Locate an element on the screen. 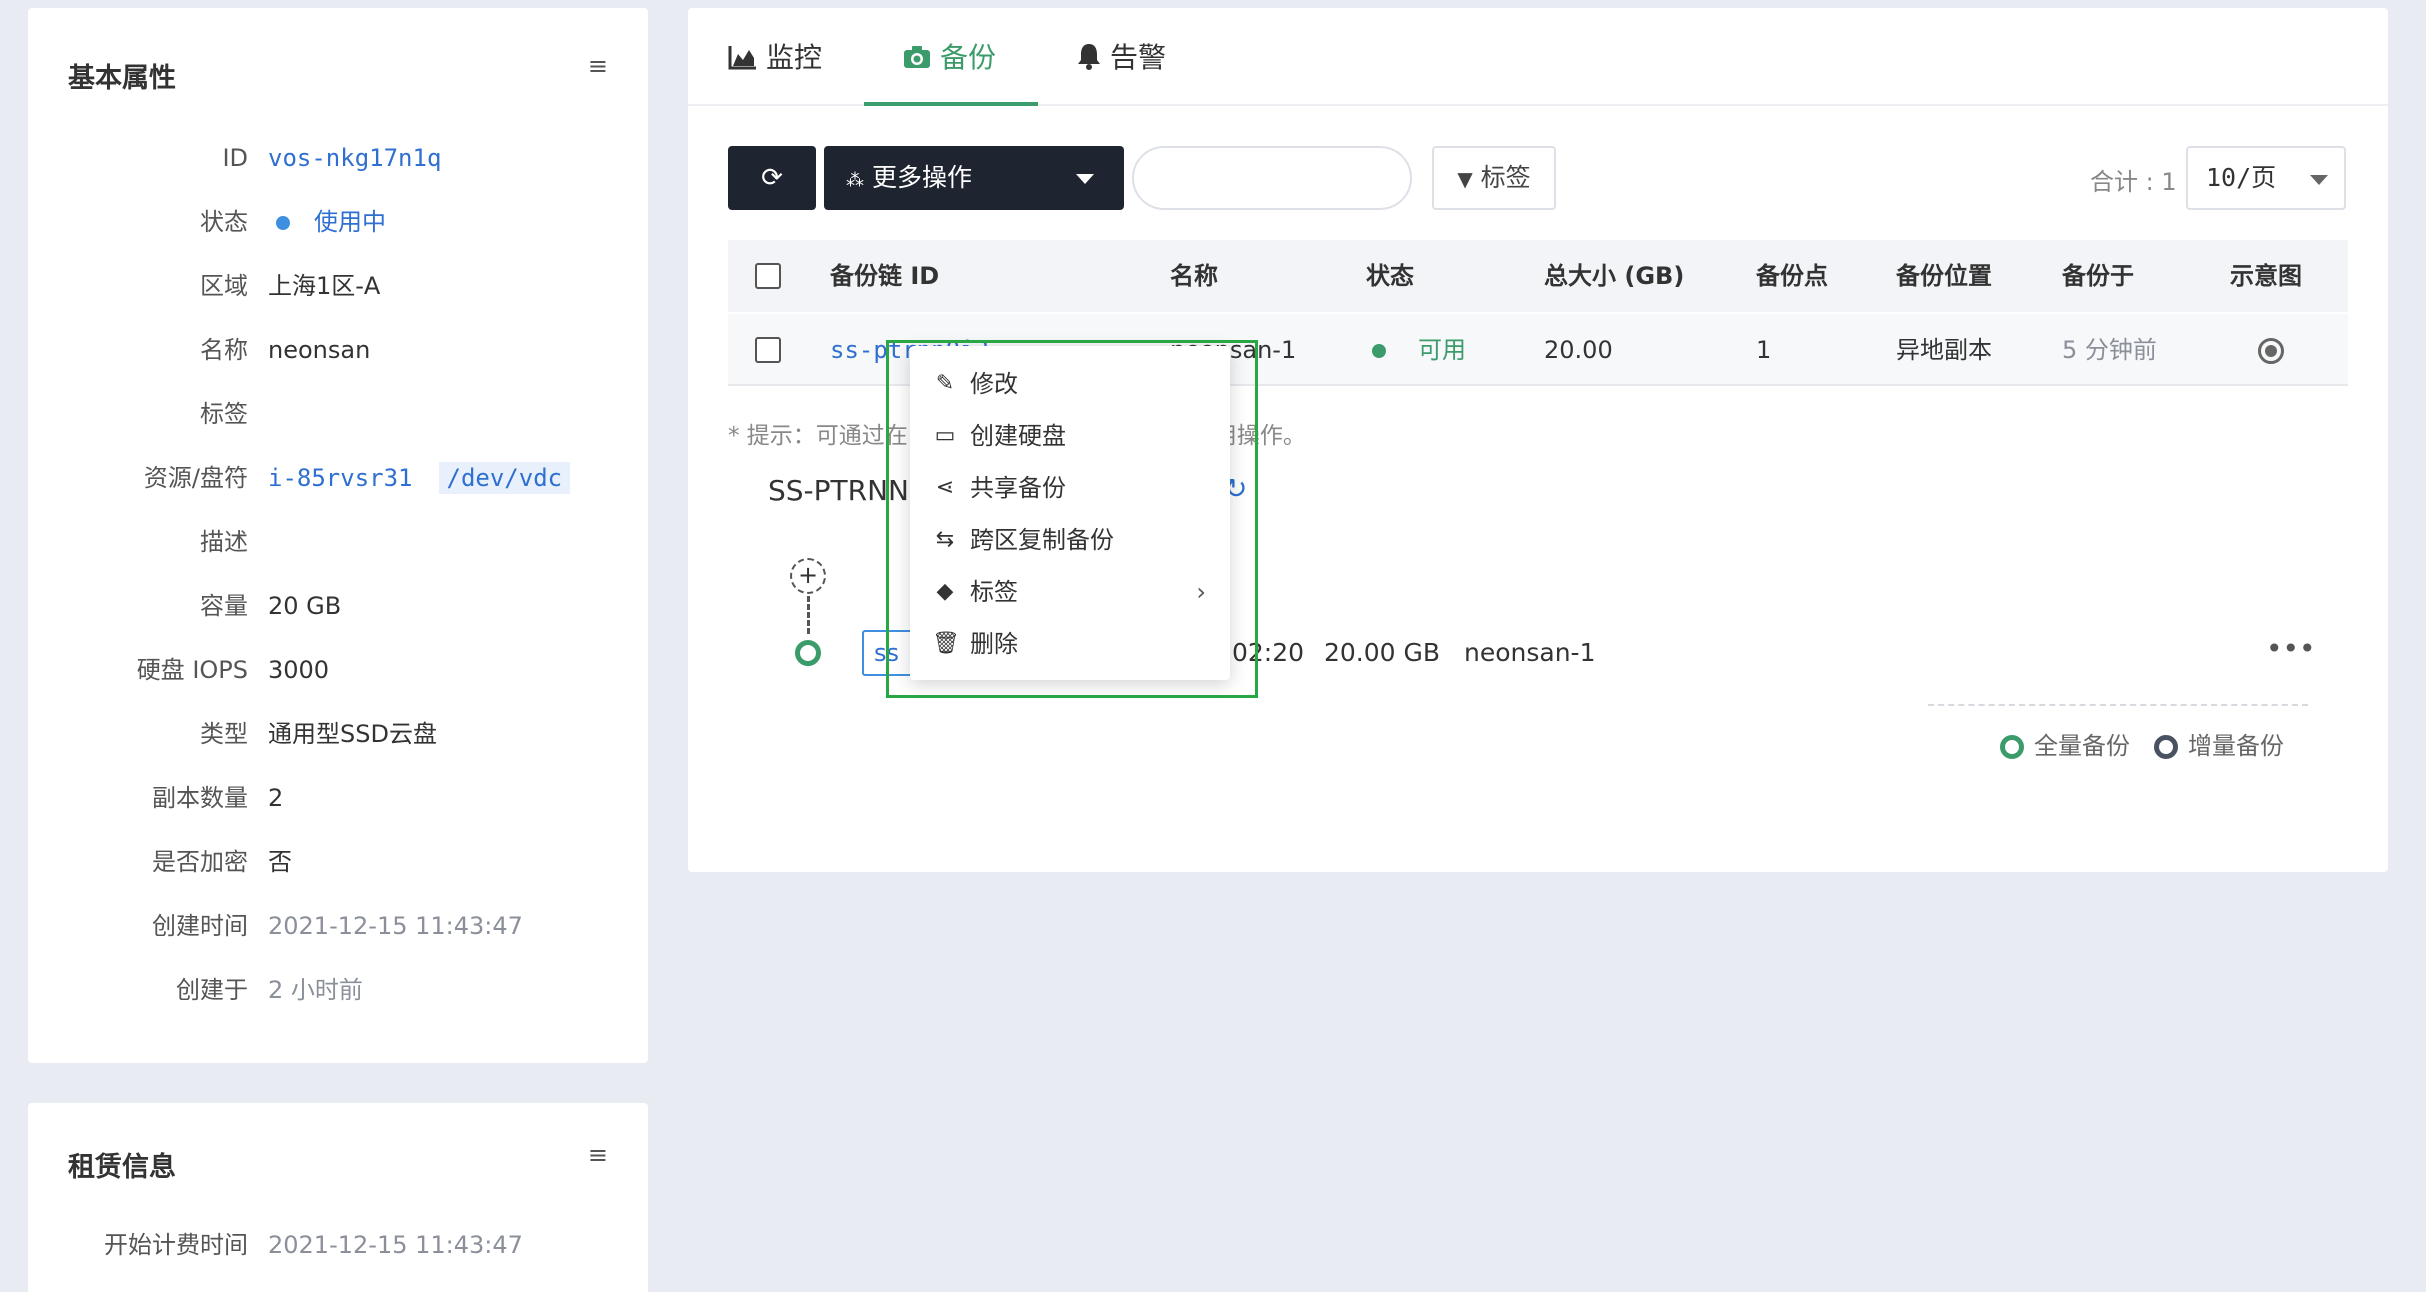 This screenshot has height=1292, width=2426. column-header: 总大小 (GB) is located at coordinates (1614, 276).